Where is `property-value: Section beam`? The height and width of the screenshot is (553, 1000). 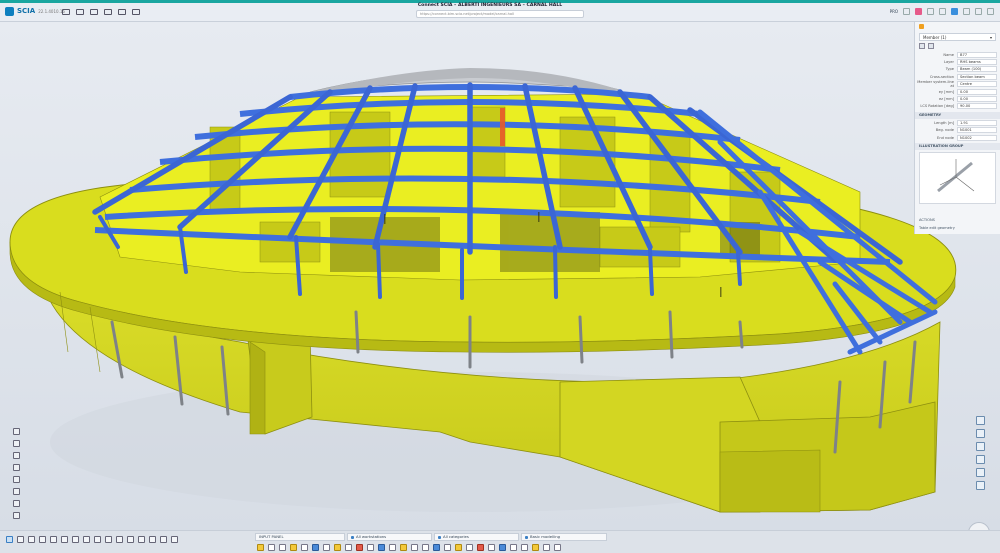 property-value: Section beam is located at coordinates (977, 76).